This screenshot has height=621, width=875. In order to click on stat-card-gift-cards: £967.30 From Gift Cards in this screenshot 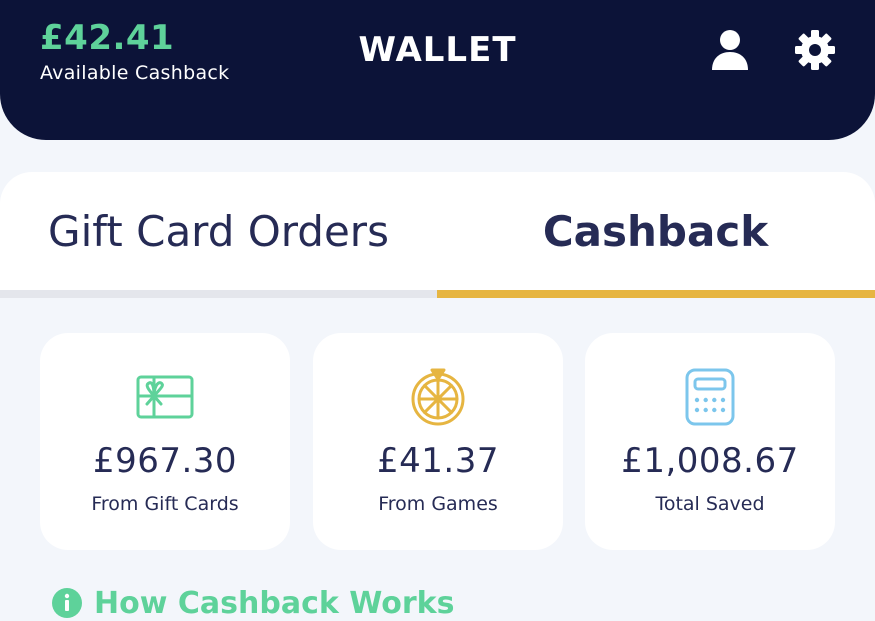, I will do `click(165, 441)`.